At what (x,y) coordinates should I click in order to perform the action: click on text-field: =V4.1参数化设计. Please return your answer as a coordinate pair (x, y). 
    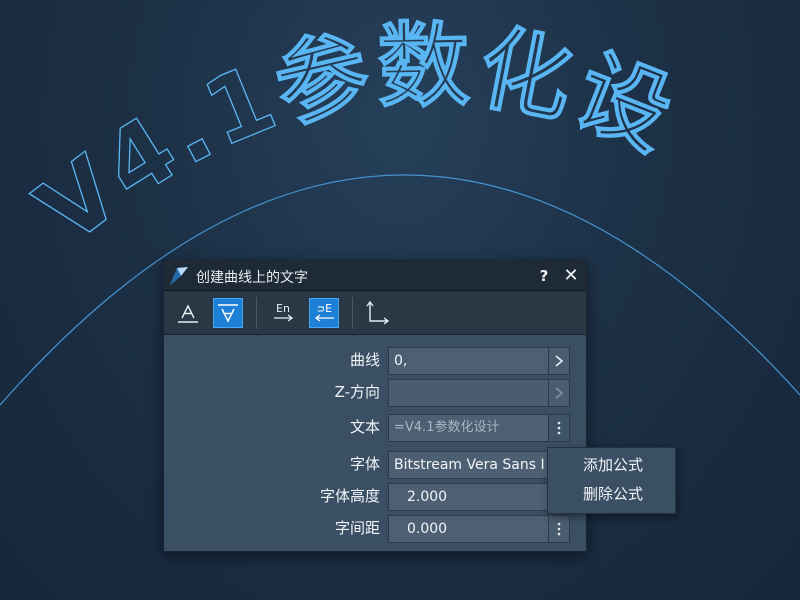
    Looking at the image, I should click on (479, 428).